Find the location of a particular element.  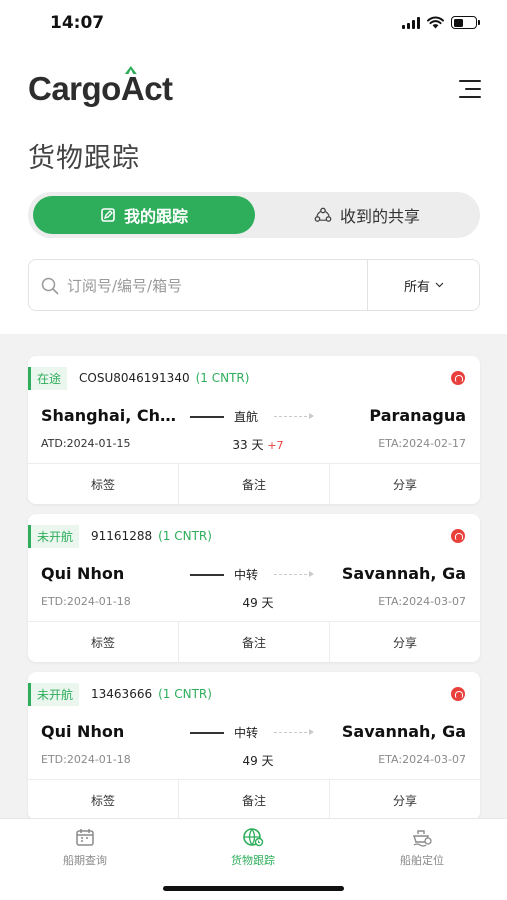

route-type: 直航 is located at coordinates (246, 417).